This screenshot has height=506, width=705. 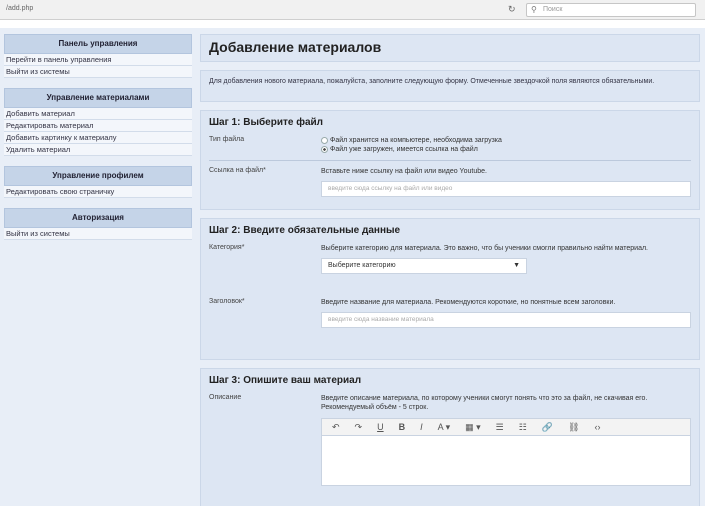 What do you see at coordinates (362, 265) in the screenshot?
I see `category-select-value: Выберите категорию` at bounding box center [362, 265].